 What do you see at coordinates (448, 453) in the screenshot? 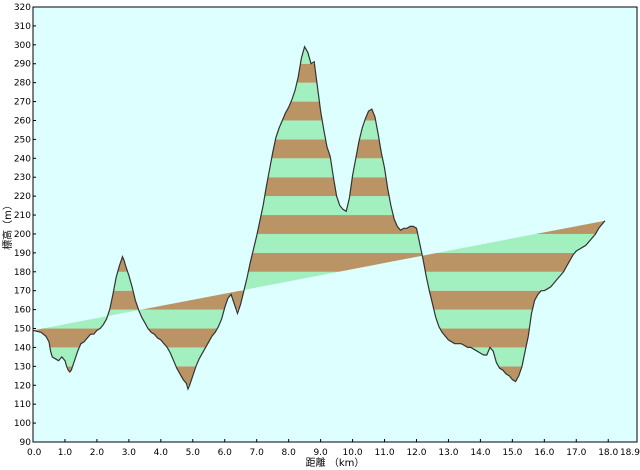
I see `x-tick-label: 13.0` at bounding box center [448, 453].